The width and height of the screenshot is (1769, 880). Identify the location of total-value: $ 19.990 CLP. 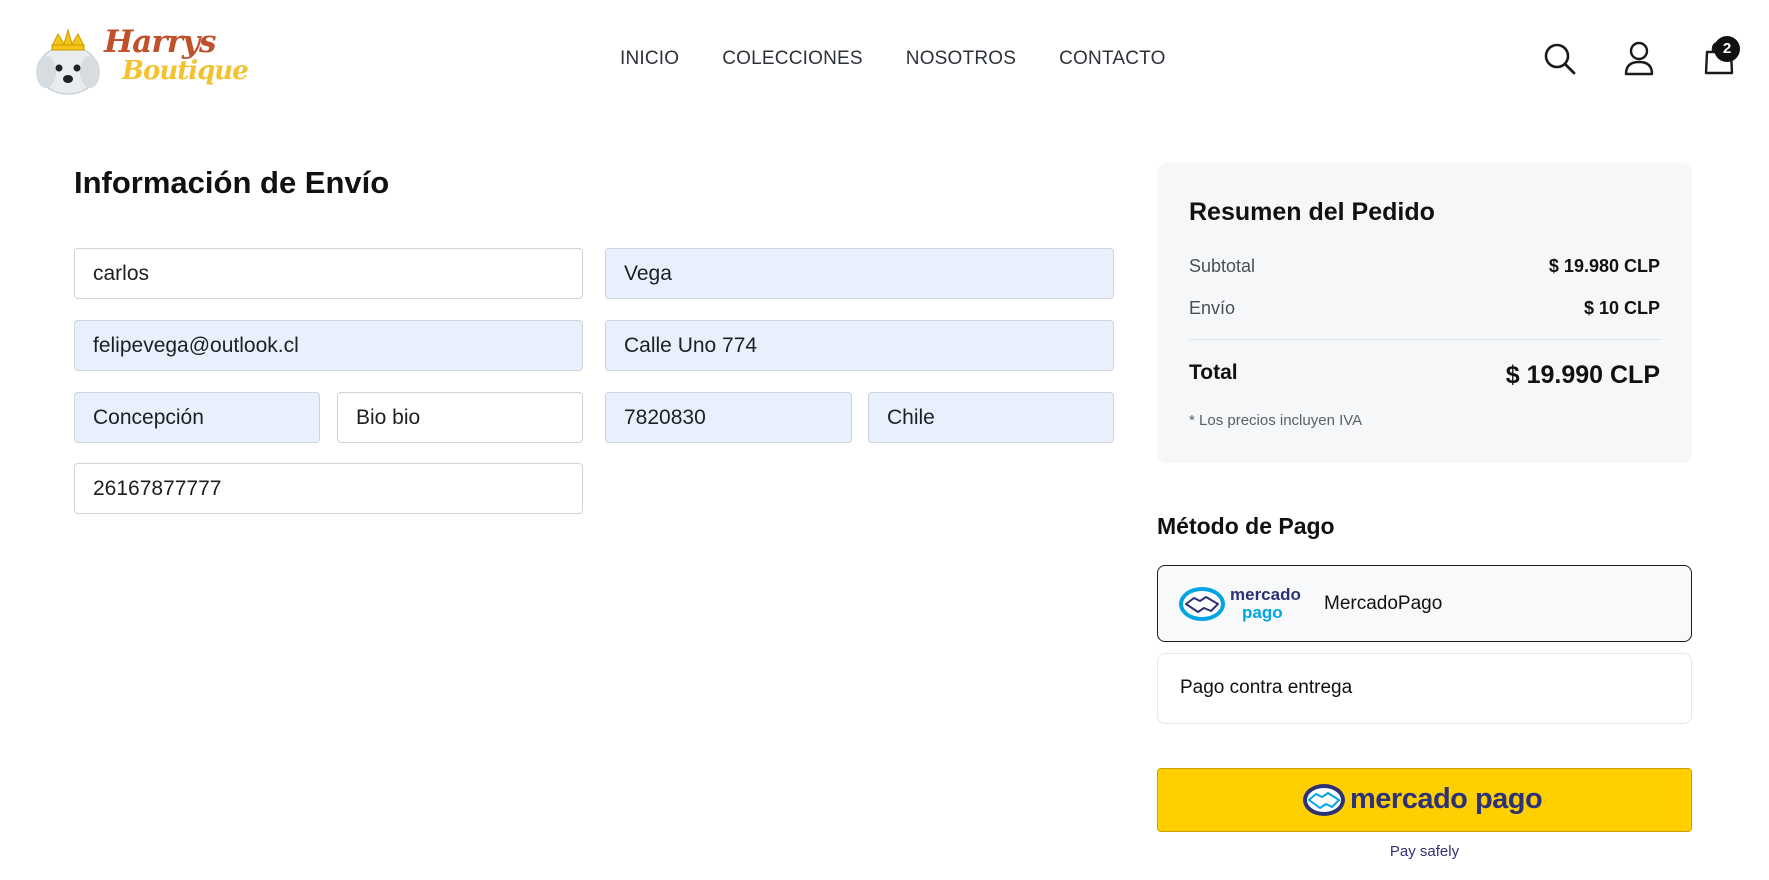
(1582, 375).